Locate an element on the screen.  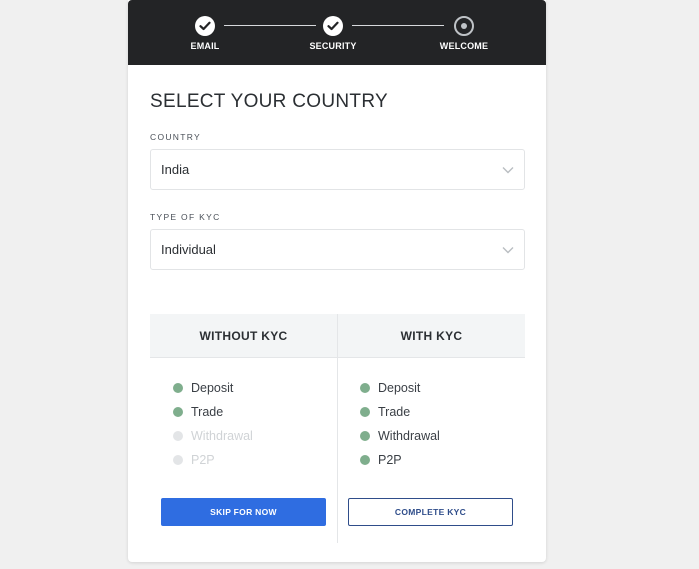
with-kyc-features: Deposit Trade Withdrawal P2P is located at coordinates (400, 424).